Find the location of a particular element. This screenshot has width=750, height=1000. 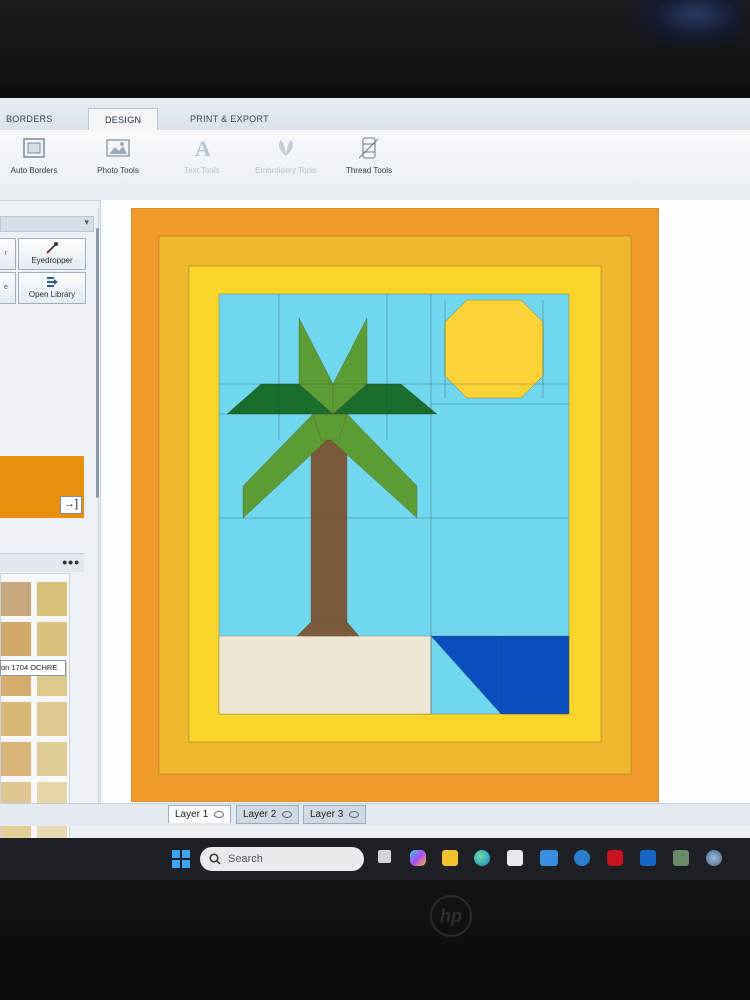

windows-start-icon is located at coordinates (181, 859).